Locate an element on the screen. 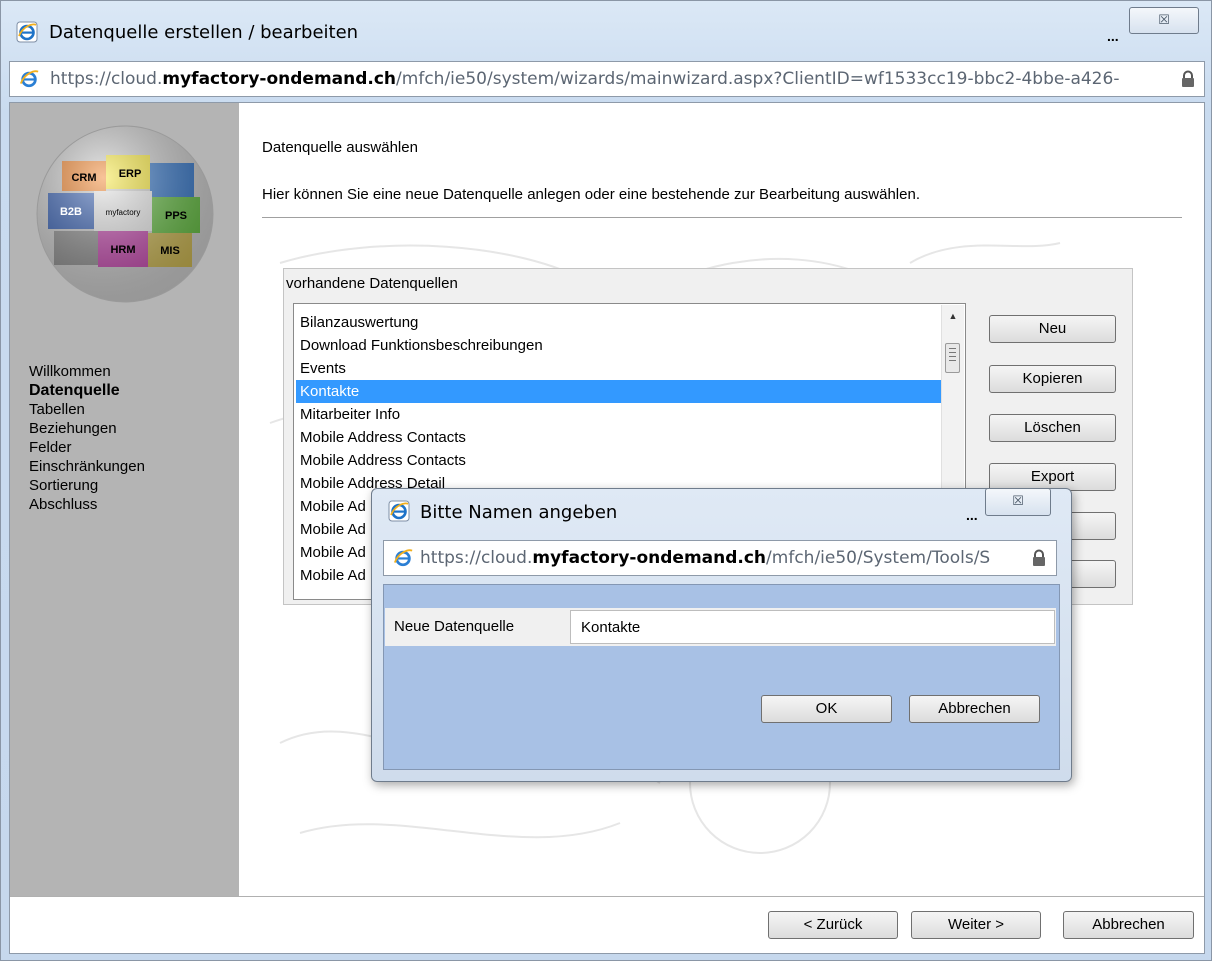 This screenshot has width=1212, height=961. list-item: Bilanzauswertung is located at coordinates (618, 322).